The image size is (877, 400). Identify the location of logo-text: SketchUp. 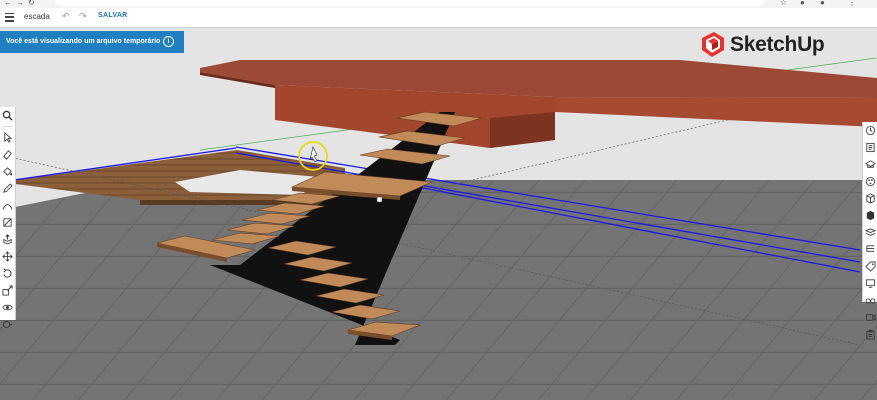
(777, 44).